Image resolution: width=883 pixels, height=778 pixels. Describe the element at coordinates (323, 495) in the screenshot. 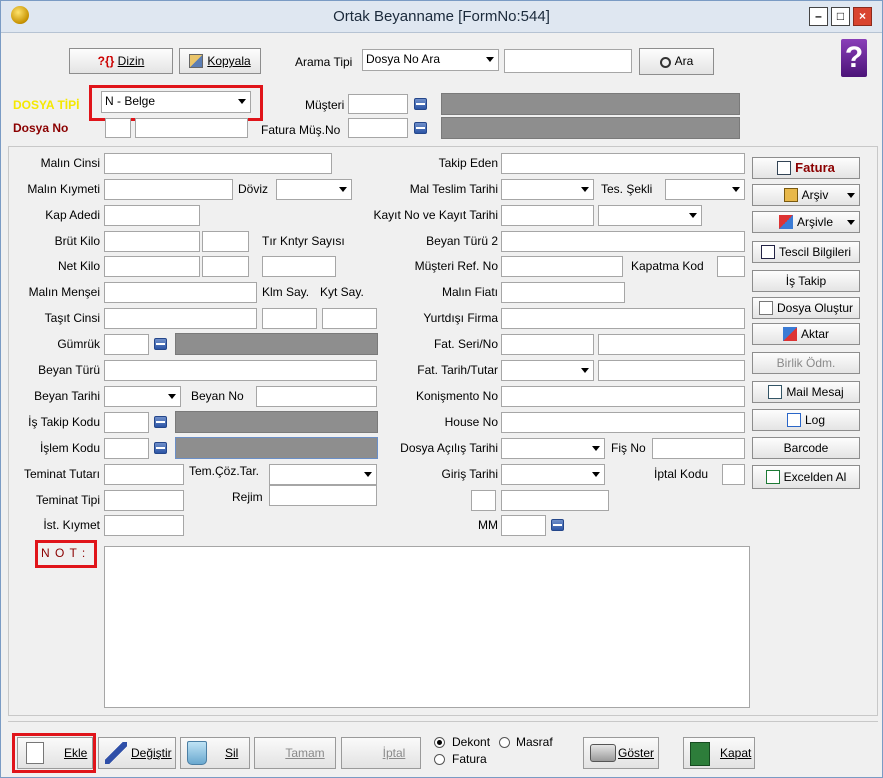

I see `rejim-input` at that location.